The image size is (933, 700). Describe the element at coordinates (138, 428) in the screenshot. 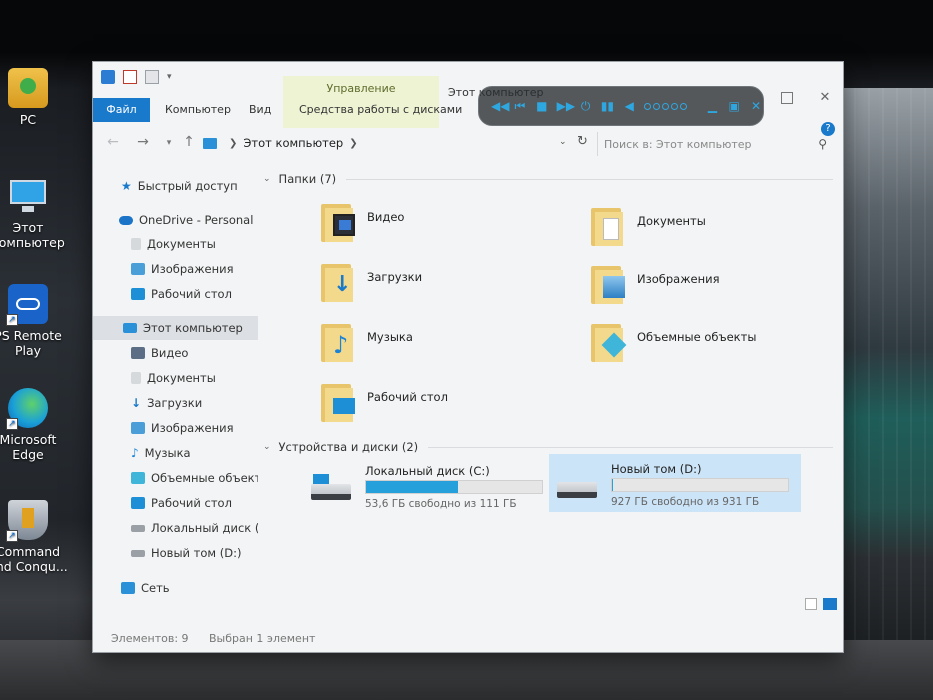

I see `image-icon` at that location.